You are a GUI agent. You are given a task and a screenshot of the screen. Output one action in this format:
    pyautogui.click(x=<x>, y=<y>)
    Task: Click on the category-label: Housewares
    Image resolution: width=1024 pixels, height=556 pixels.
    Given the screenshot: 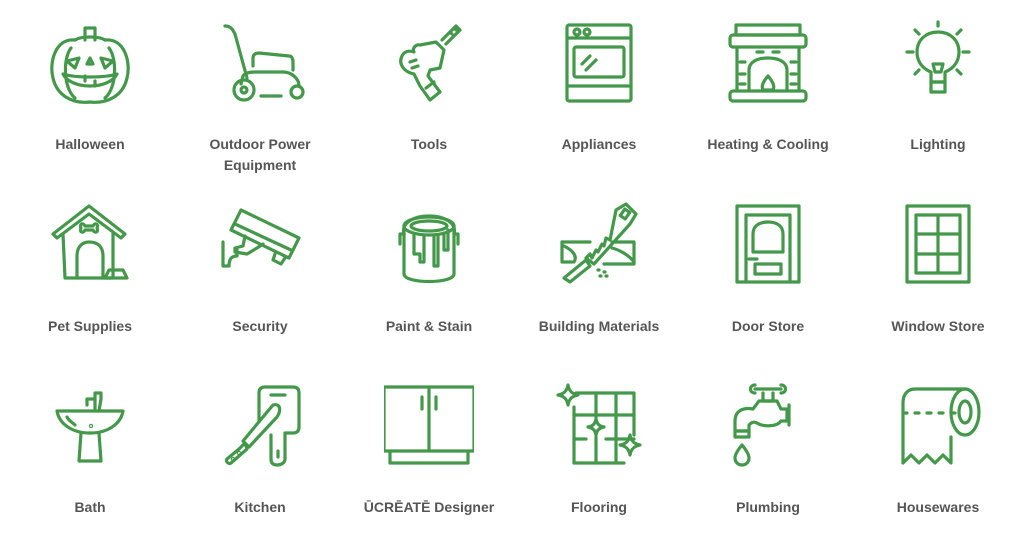 What is the action you would take?
    pyautogui.click(x=938, y=507)
    